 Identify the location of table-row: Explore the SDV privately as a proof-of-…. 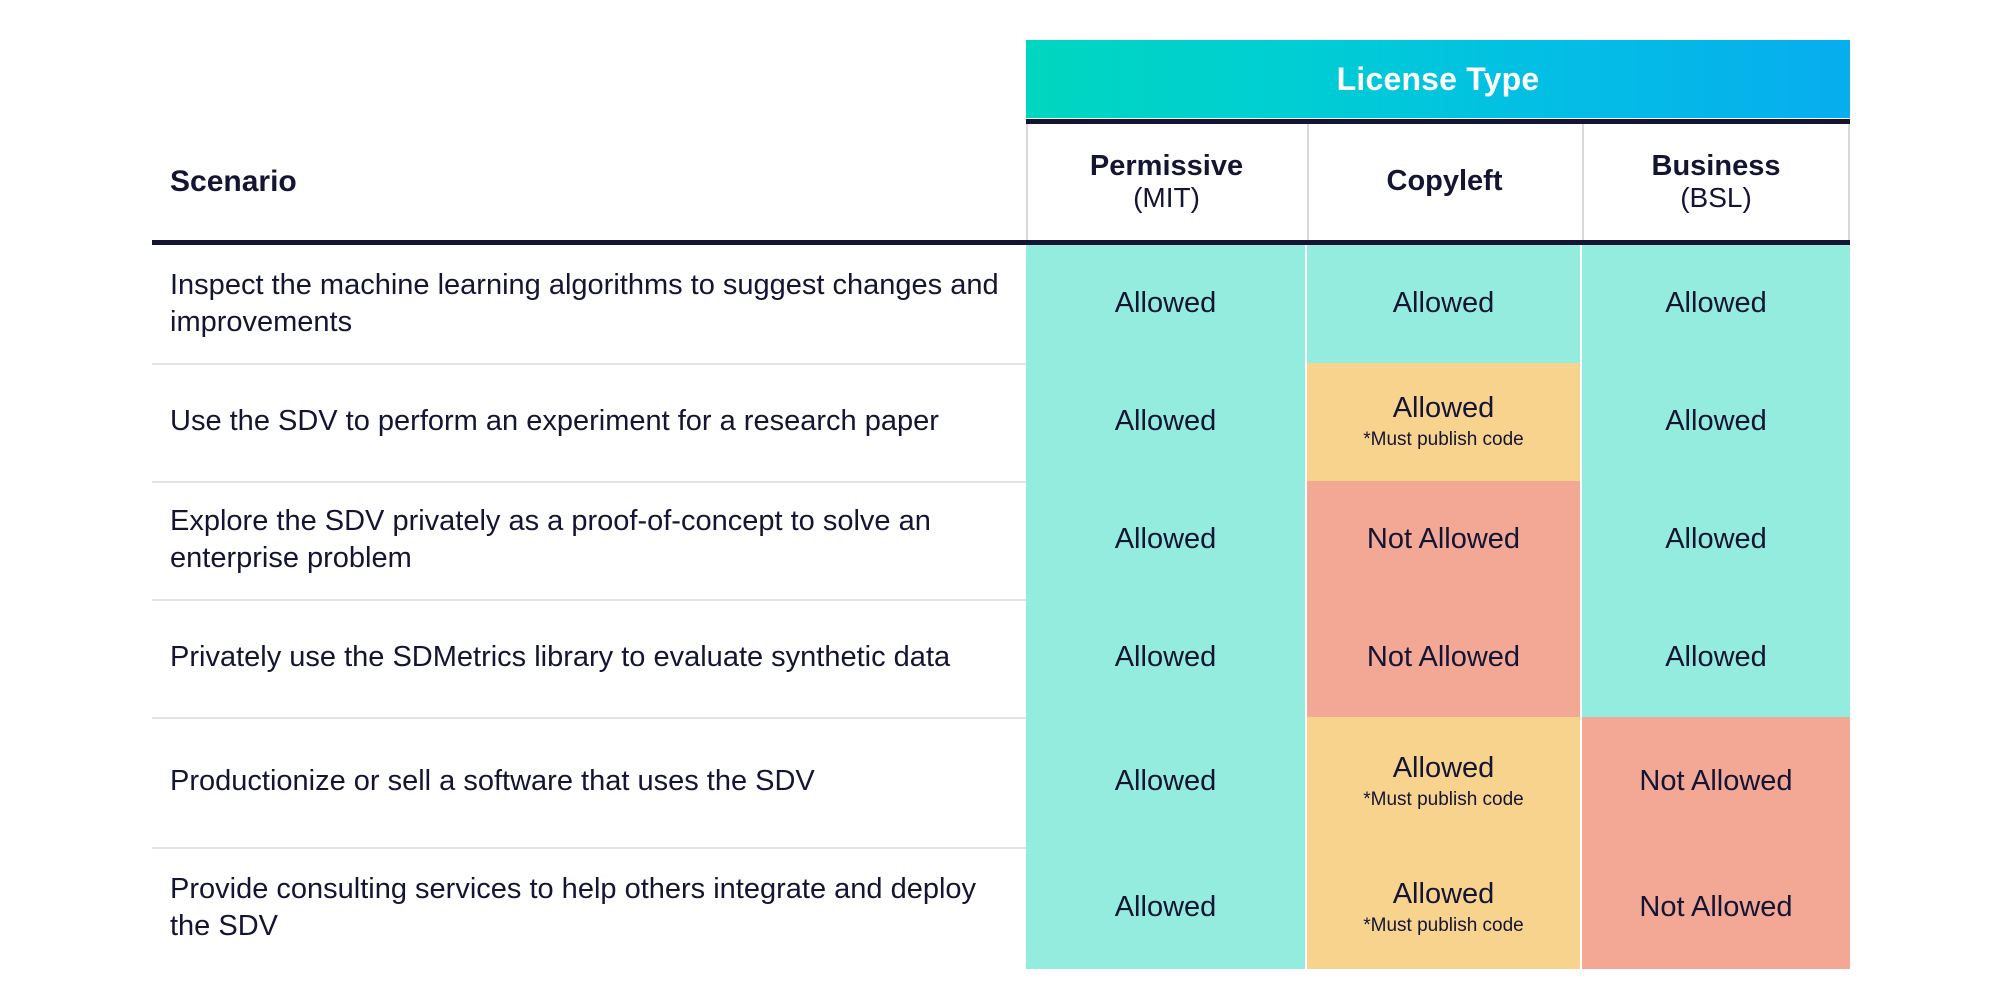
(1000, 540).